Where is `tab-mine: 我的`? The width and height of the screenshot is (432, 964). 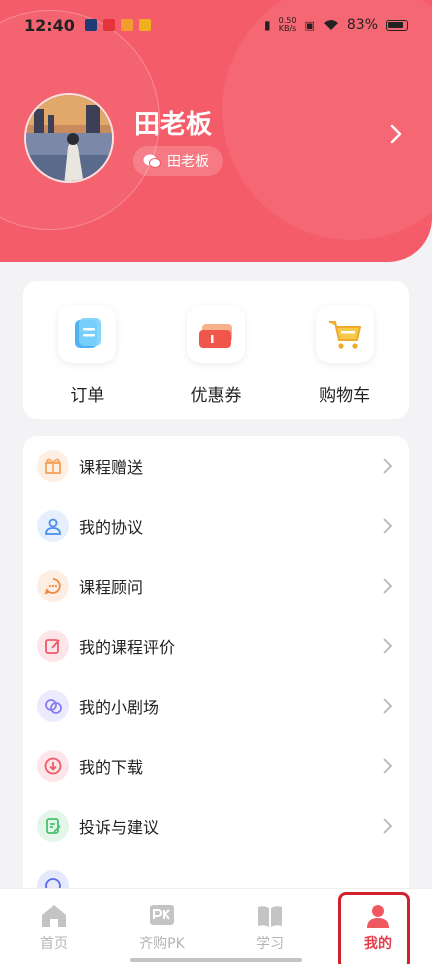
tab-mine: 我的 is located at coordinates (378, 926).